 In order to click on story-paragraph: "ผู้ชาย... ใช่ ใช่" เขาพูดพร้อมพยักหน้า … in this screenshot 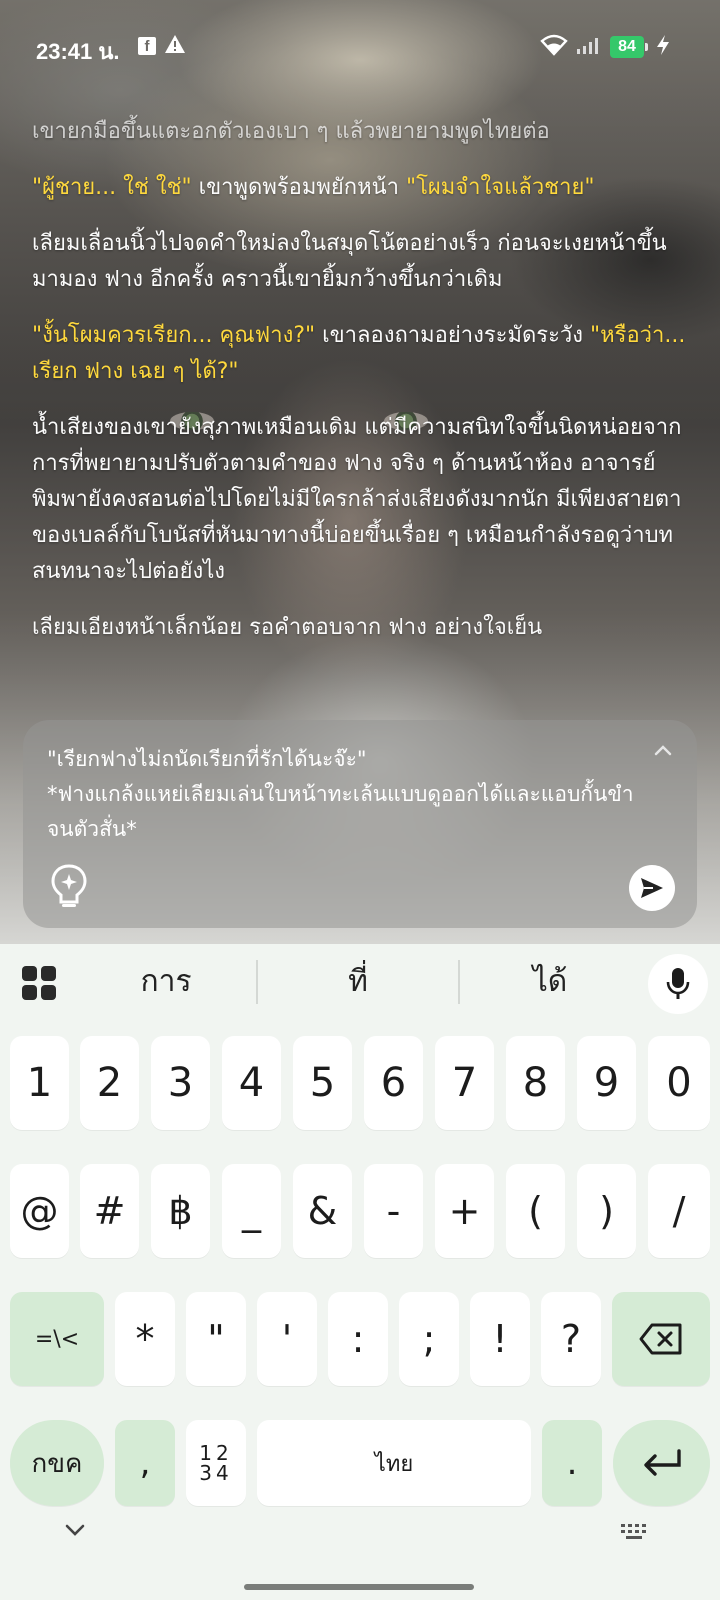, I will do `click(362, 188)`.